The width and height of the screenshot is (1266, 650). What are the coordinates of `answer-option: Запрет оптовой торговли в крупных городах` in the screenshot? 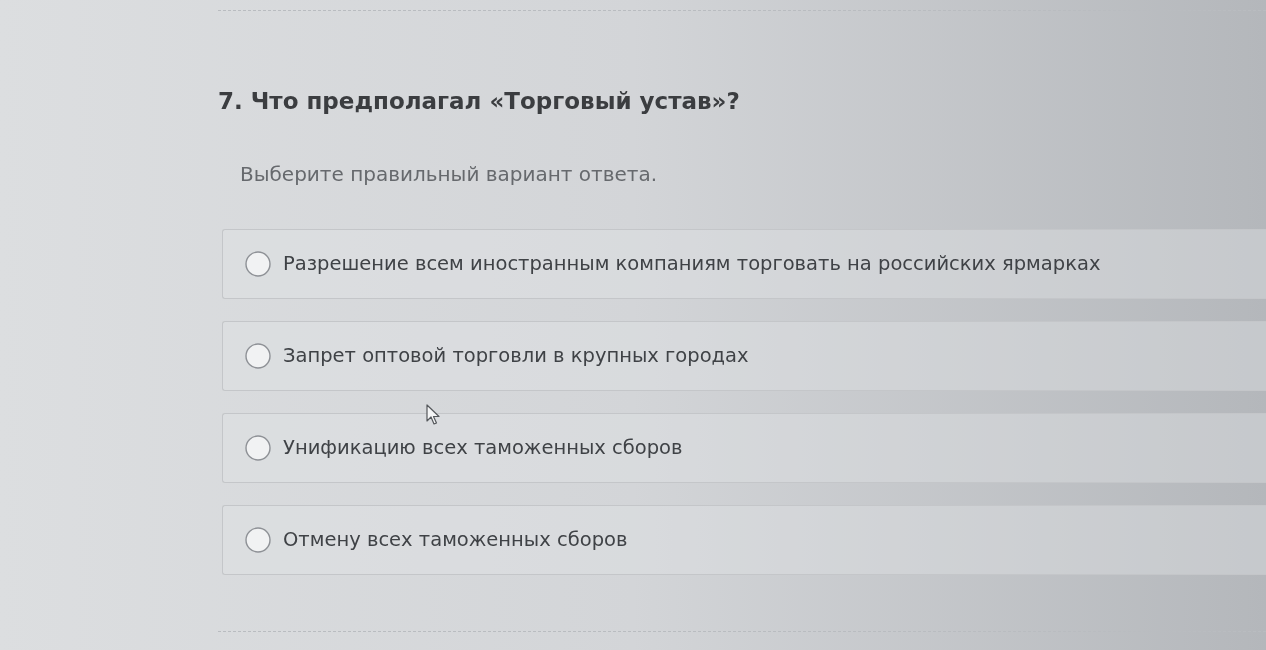 It's located at (744, 356).